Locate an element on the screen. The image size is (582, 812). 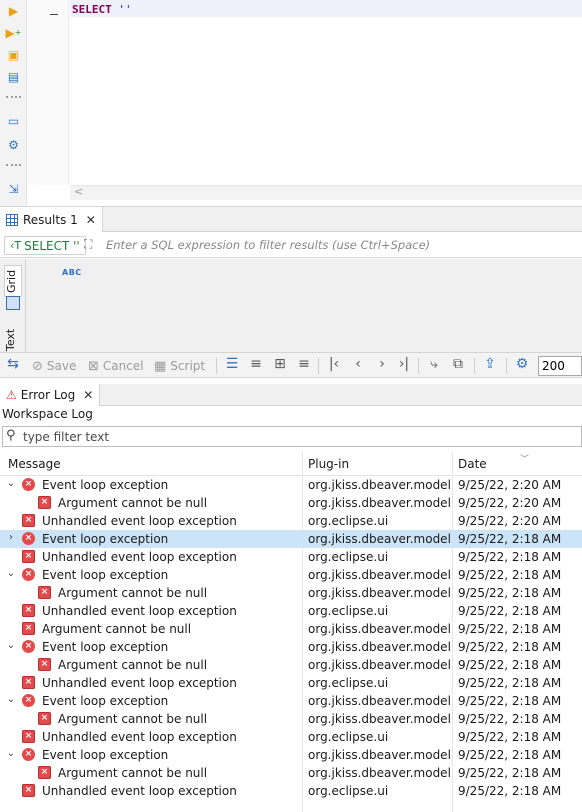
column-header-plugin: Plug-in is located at coordinates (328, 464).